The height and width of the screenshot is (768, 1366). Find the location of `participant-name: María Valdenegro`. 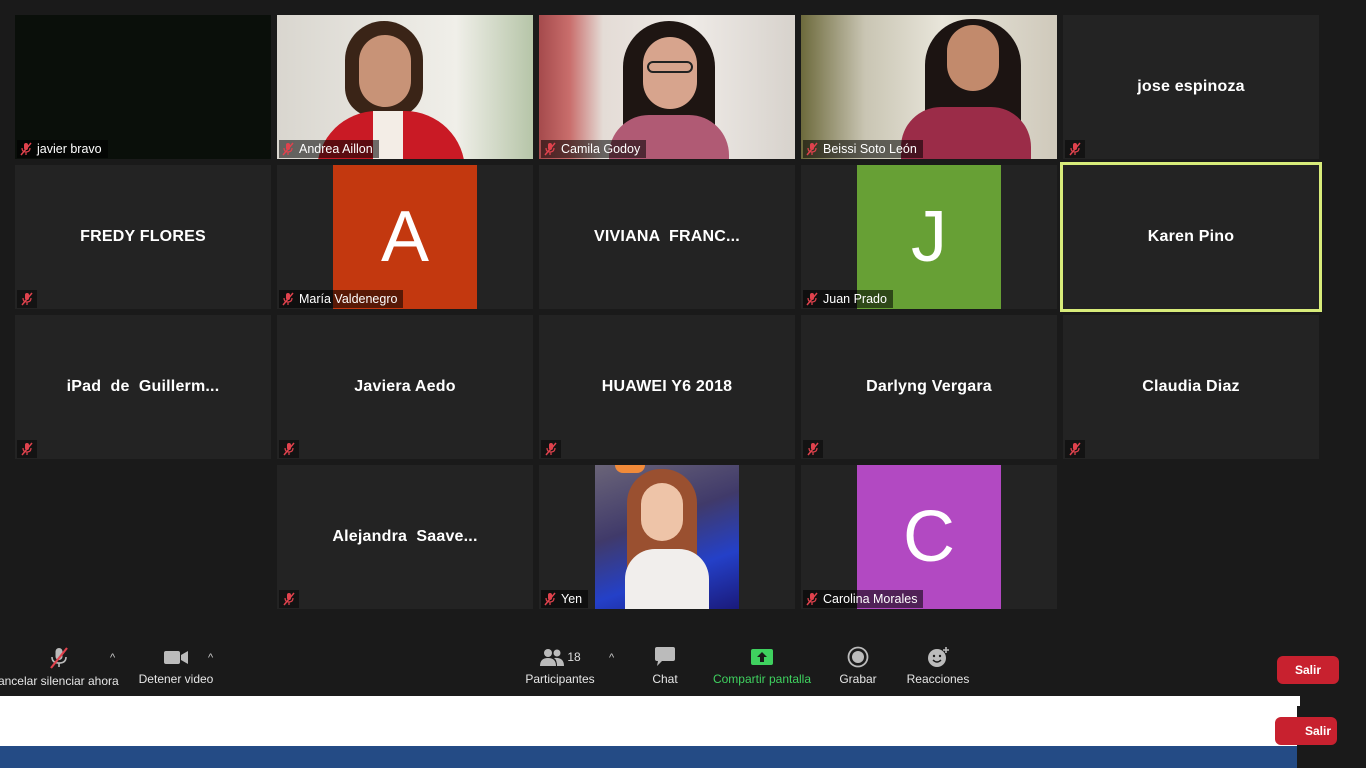

participant-name: María Valdenegro is located at coordinates (348, 299).